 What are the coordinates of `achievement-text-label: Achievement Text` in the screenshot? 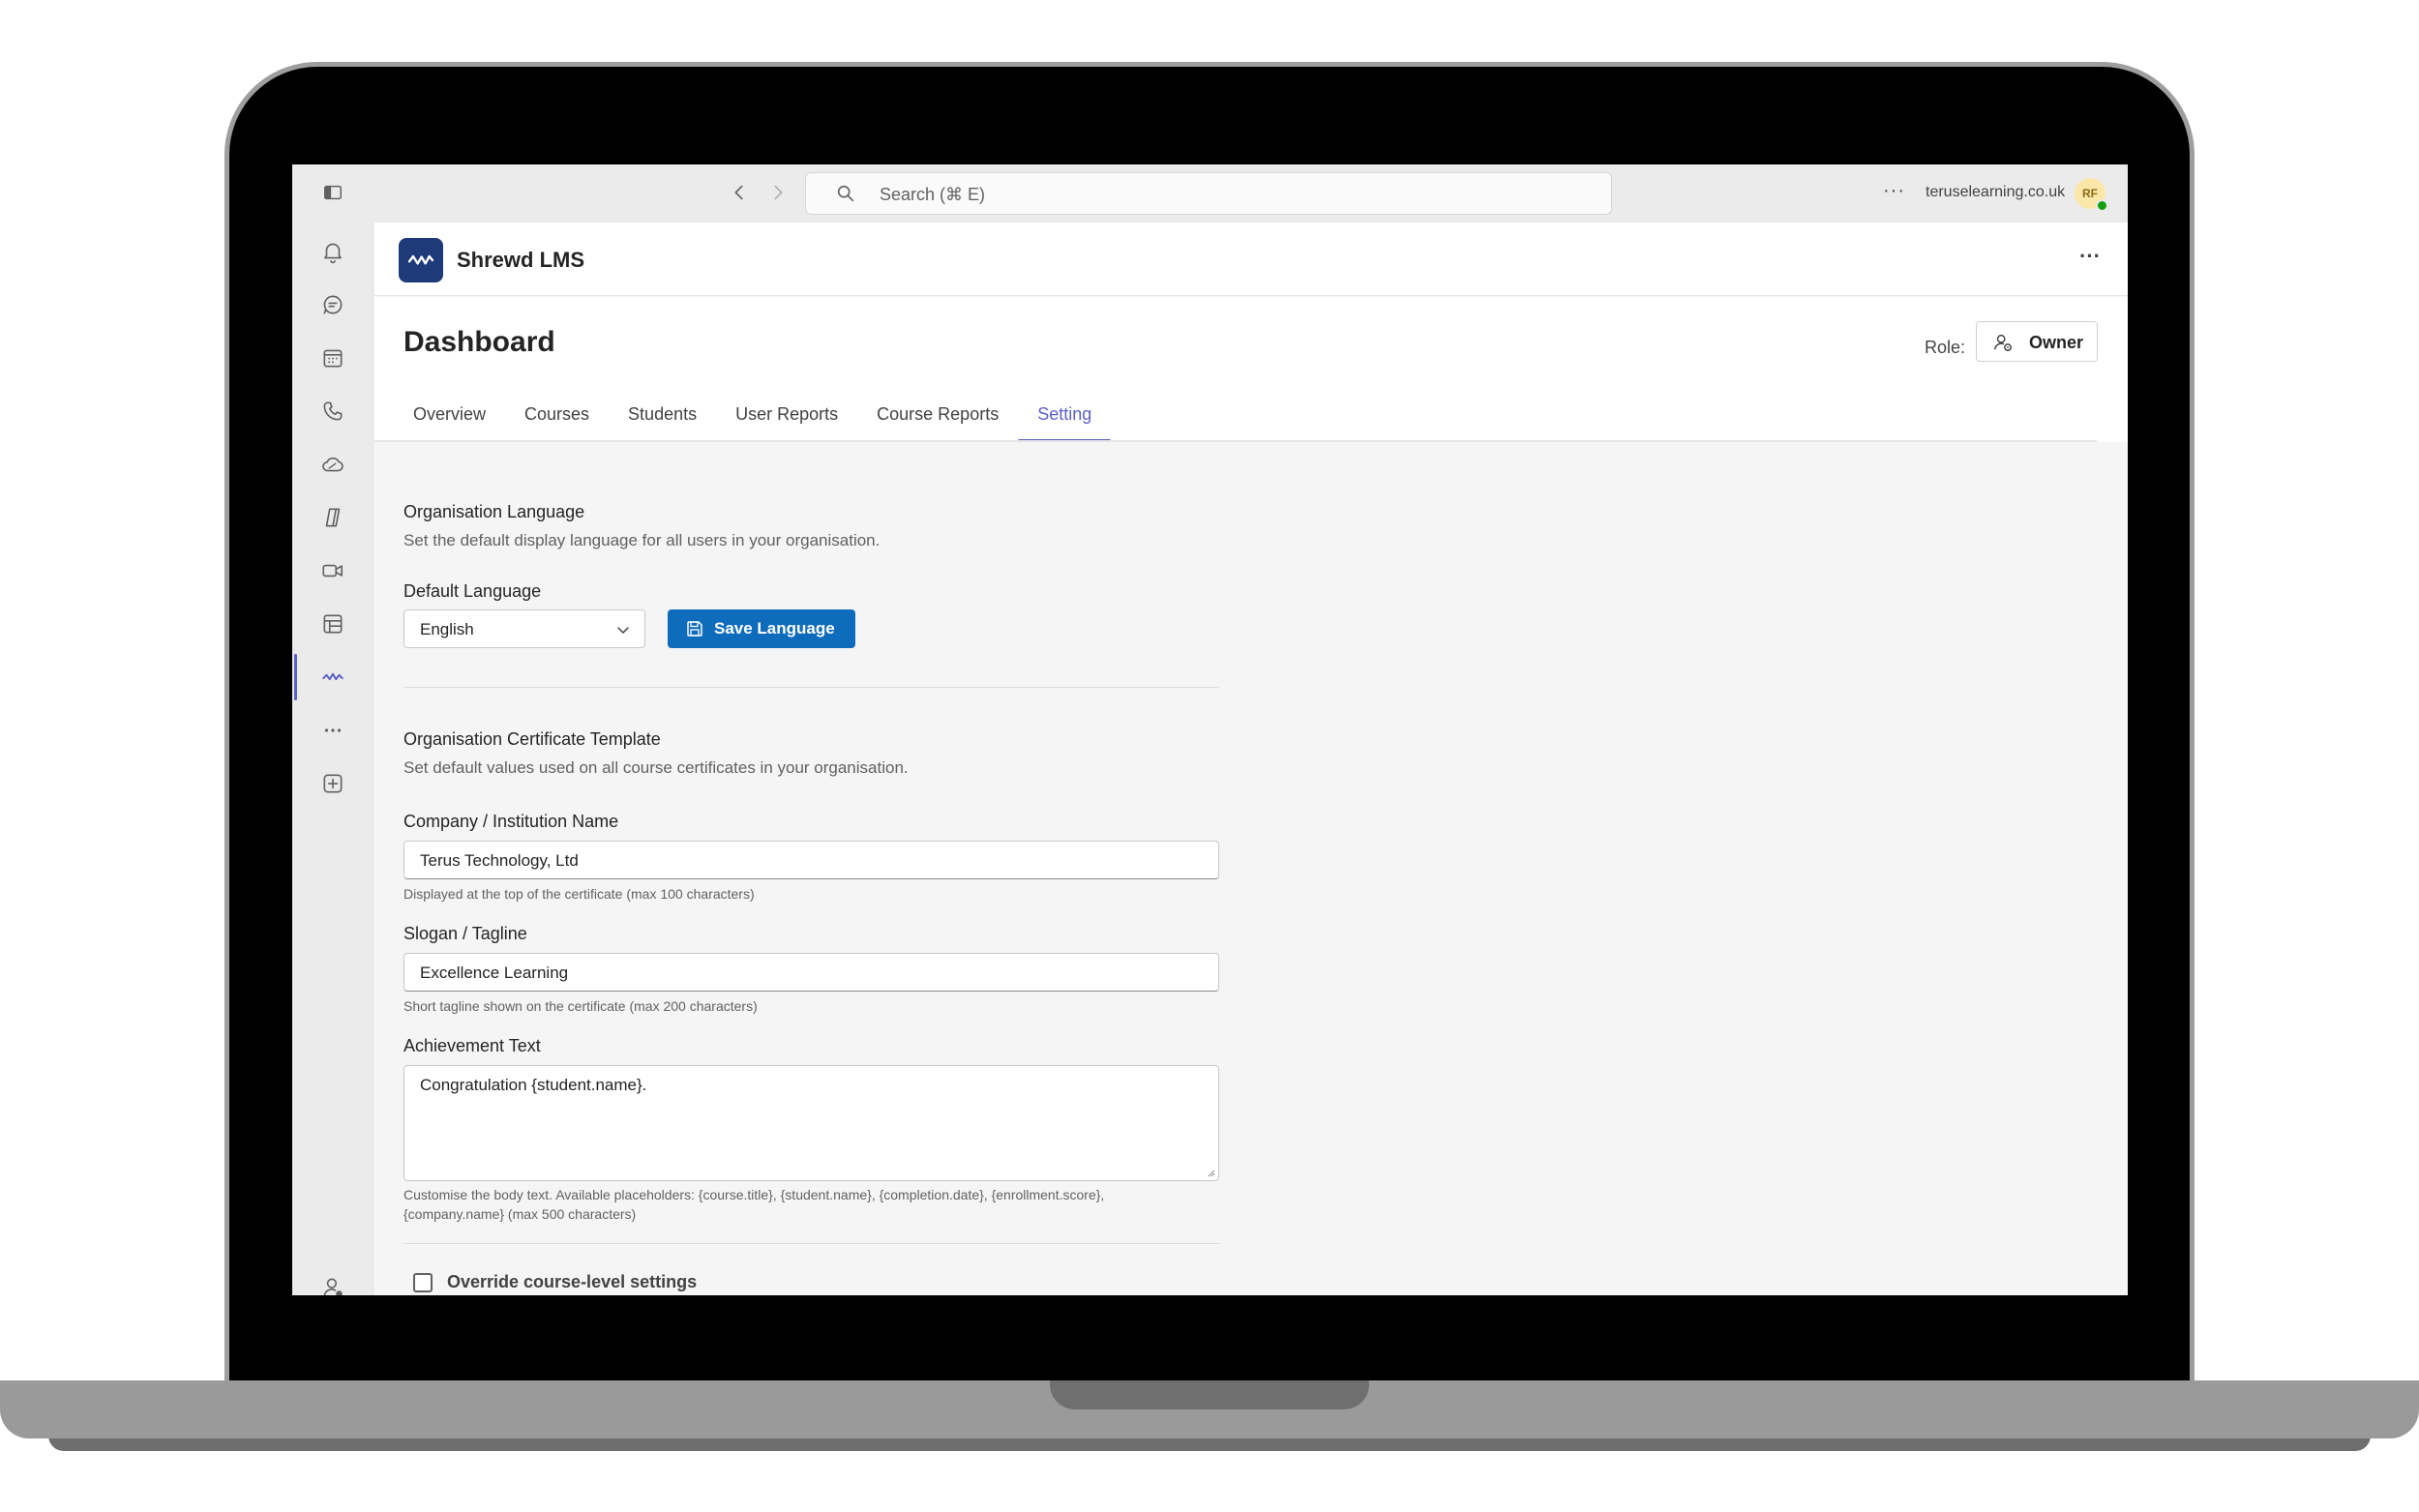 It's located at (472, 1045).